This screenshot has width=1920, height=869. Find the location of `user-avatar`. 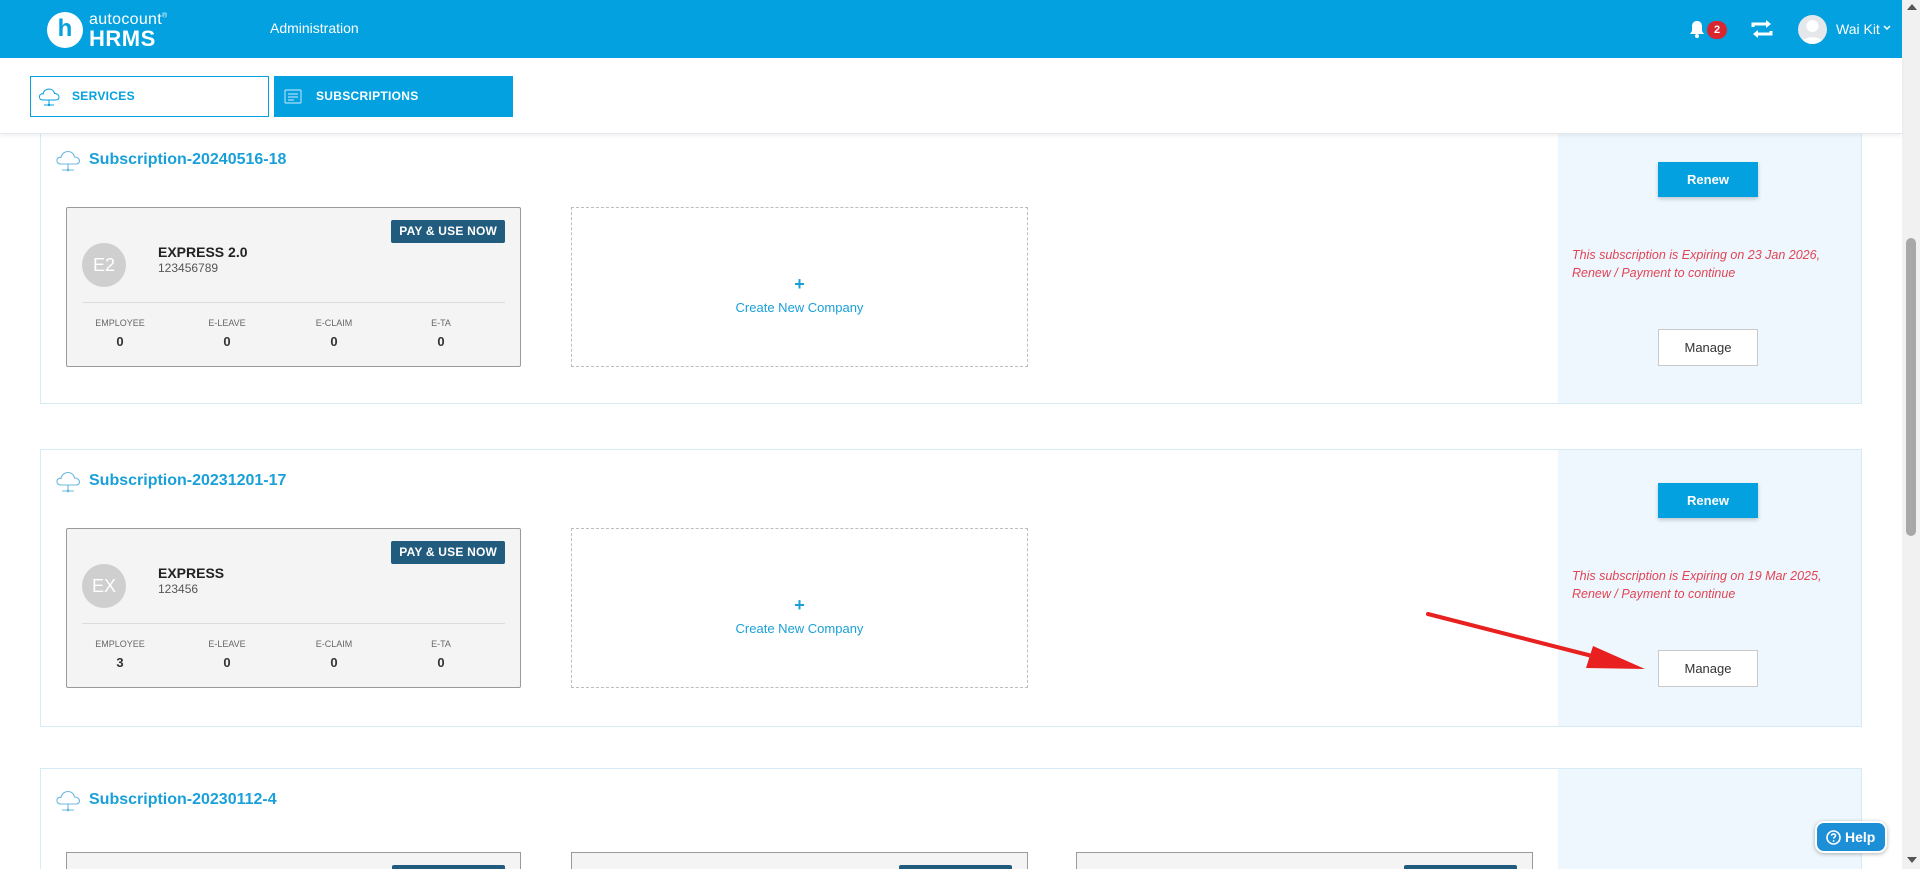

user-avatar is located at coordinates (1812, 29).